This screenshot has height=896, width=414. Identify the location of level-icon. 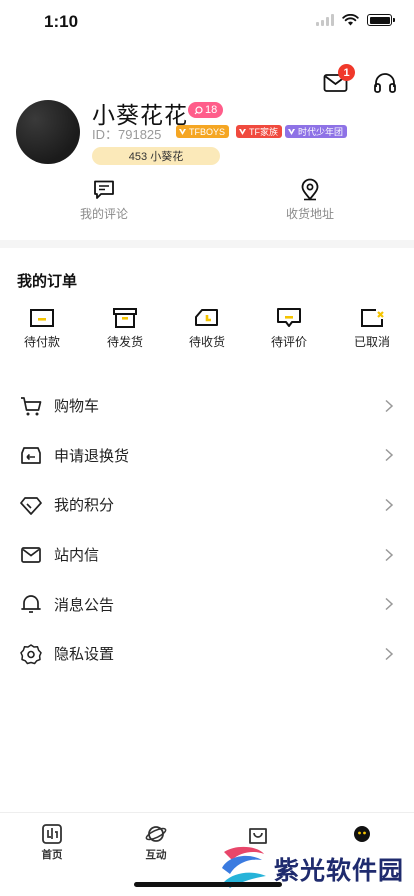
(198, 109).